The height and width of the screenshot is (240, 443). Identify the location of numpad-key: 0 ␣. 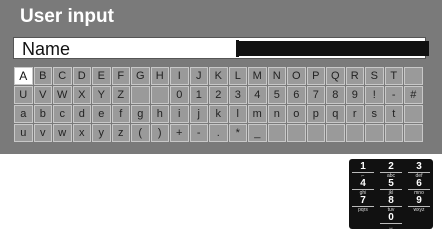
(391, 221).